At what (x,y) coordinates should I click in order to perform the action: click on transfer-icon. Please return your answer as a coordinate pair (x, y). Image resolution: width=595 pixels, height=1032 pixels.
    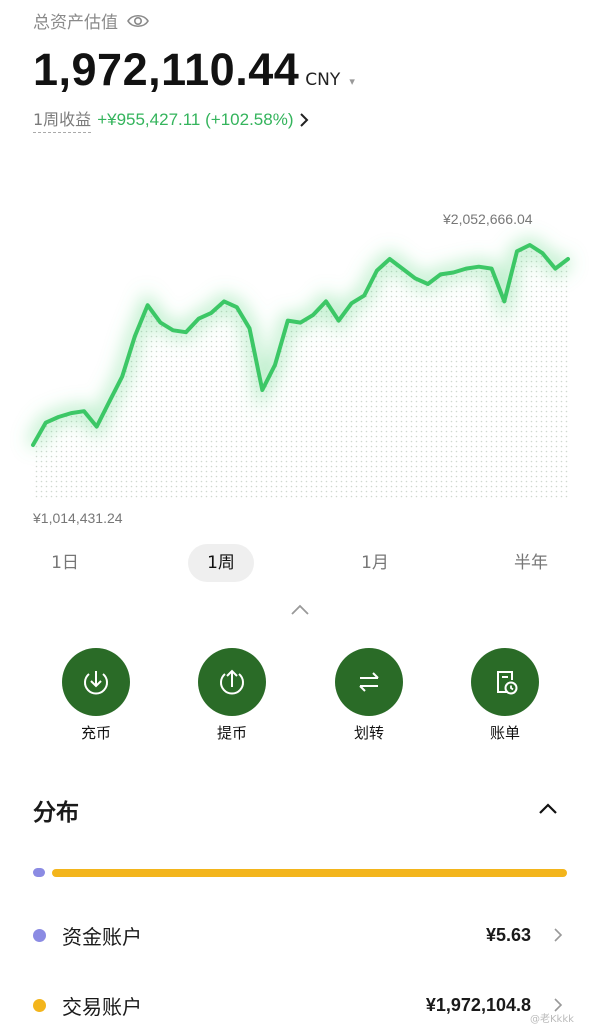
    Looking at the image, I should click on (369, 682).